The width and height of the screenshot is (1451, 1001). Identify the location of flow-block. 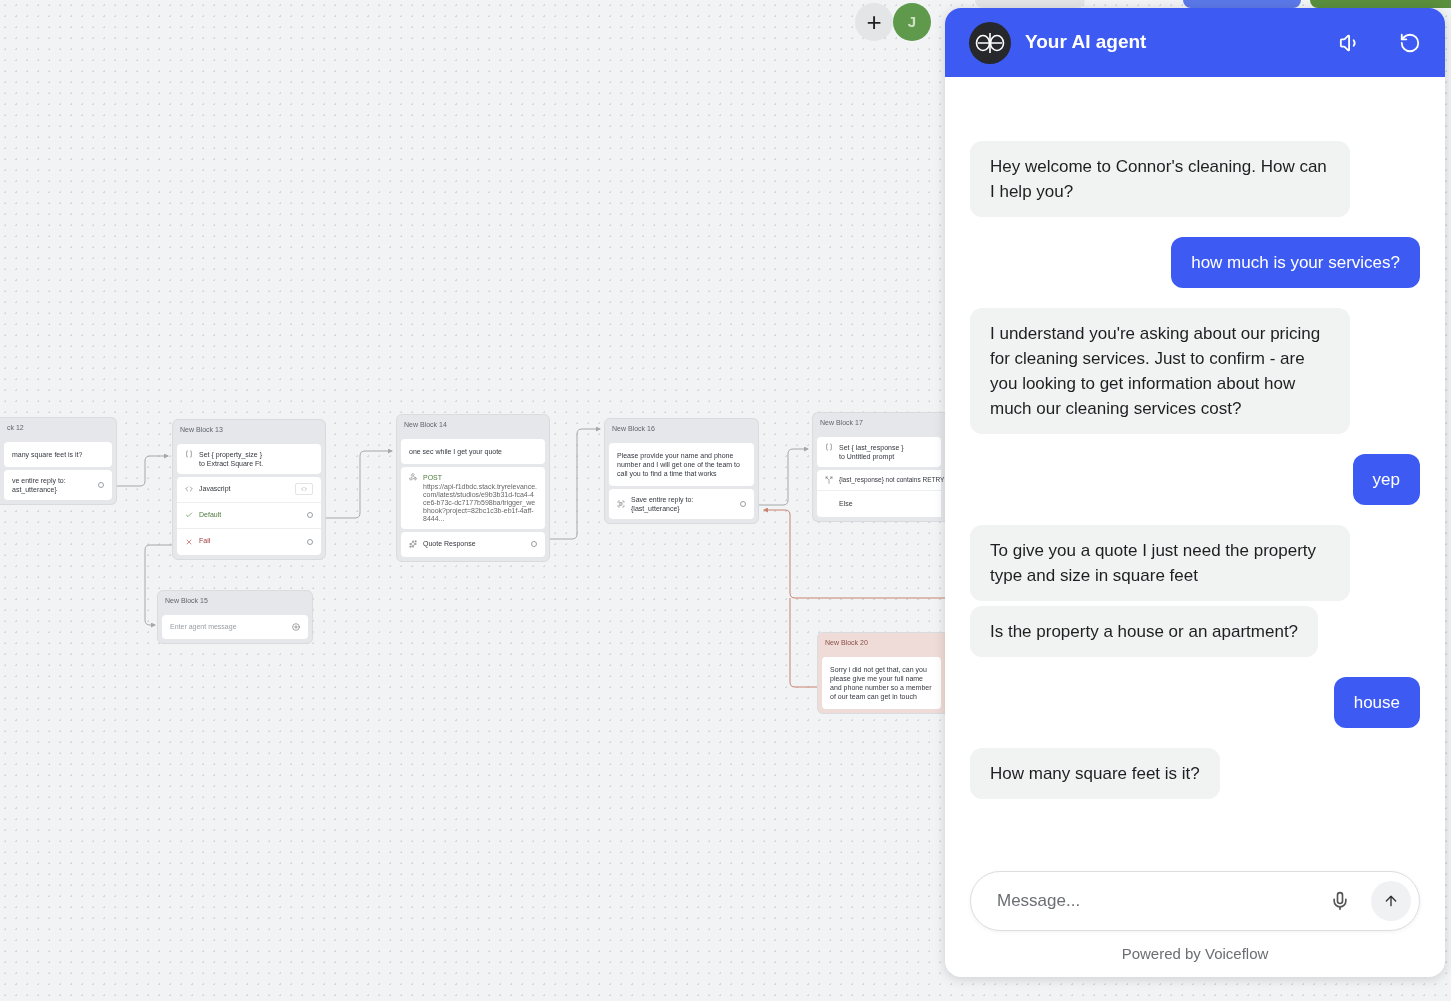
(473, 488).